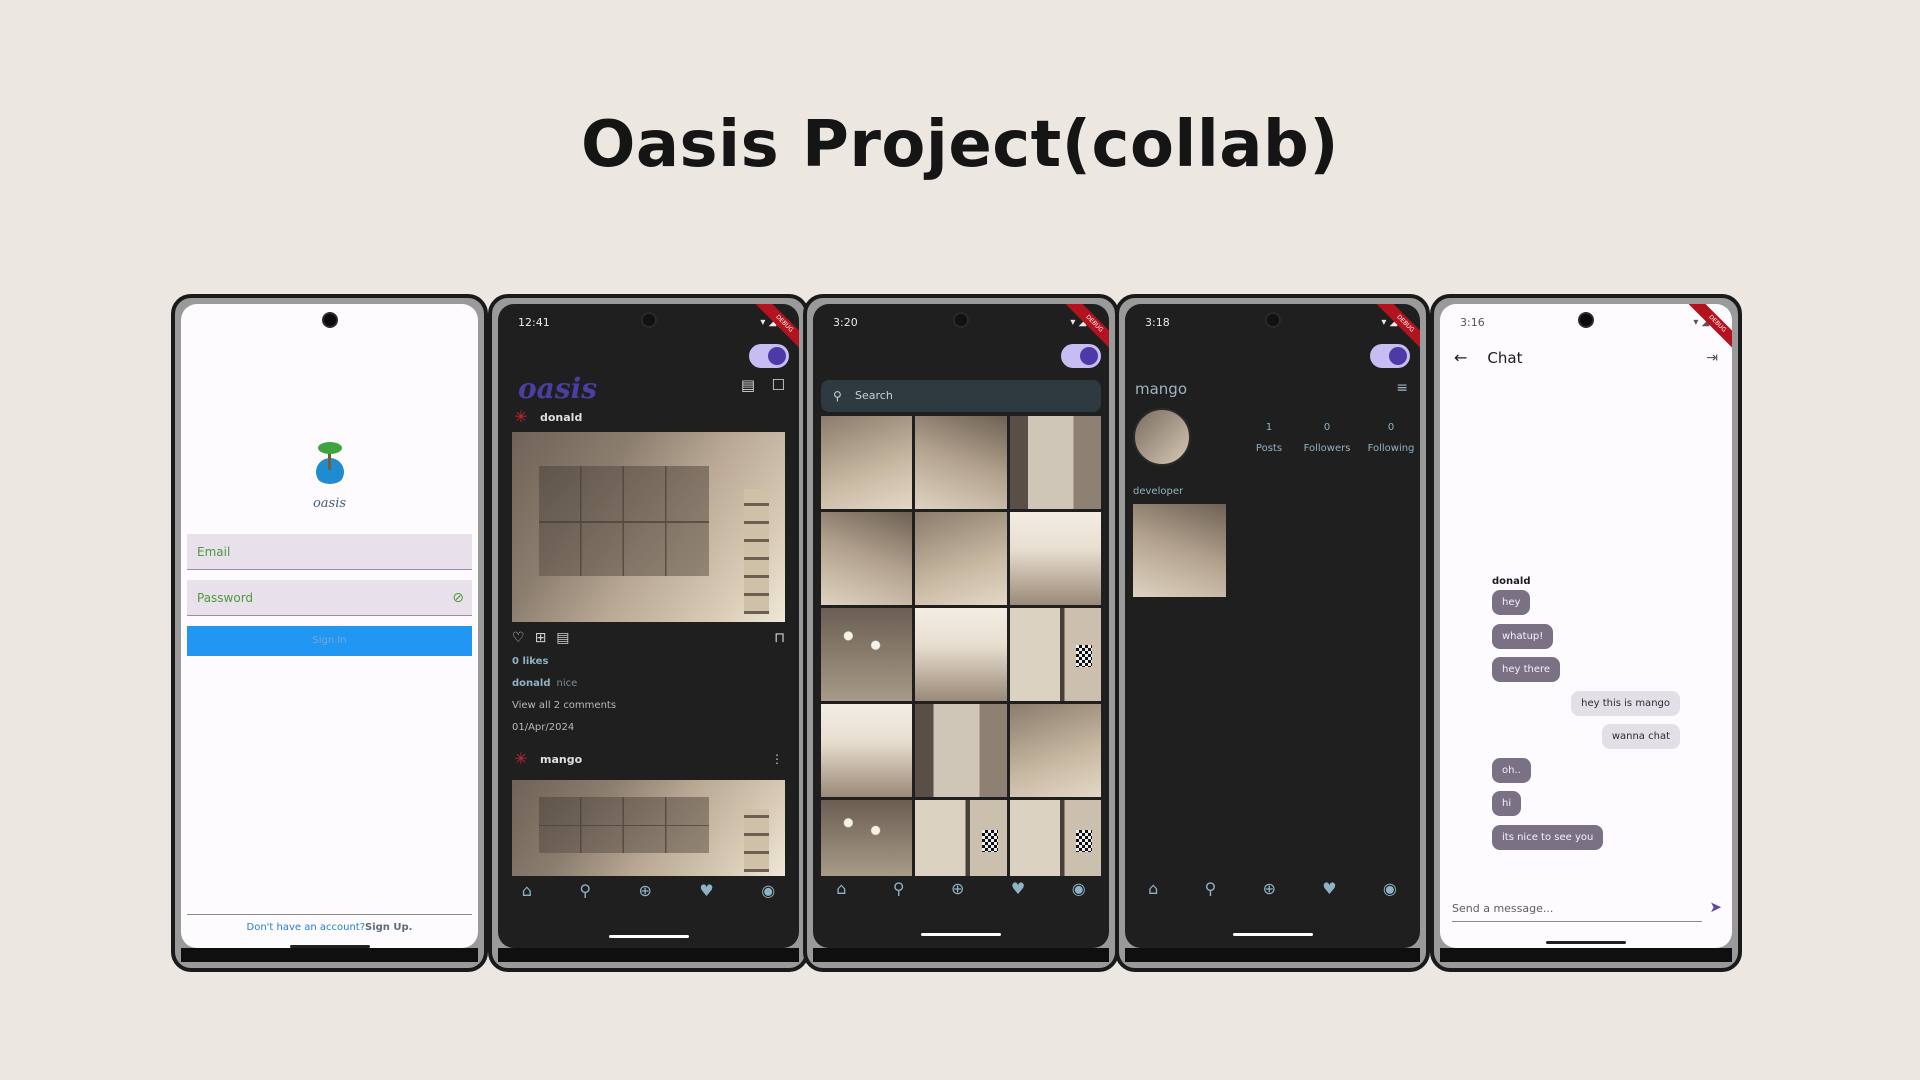  Describe the element at coordinates (1715, 907) in the screenshot. I see `send-icon: ➤` at that location.